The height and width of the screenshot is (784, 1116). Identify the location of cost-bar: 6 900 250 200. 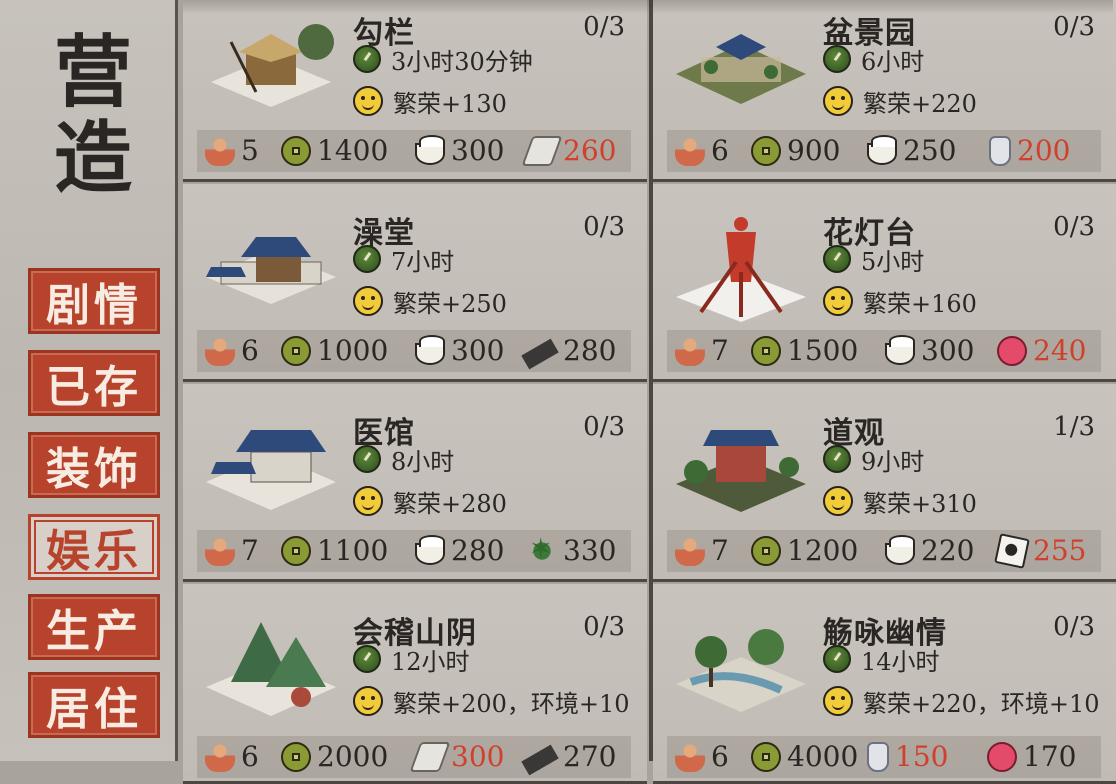
(884, 151).